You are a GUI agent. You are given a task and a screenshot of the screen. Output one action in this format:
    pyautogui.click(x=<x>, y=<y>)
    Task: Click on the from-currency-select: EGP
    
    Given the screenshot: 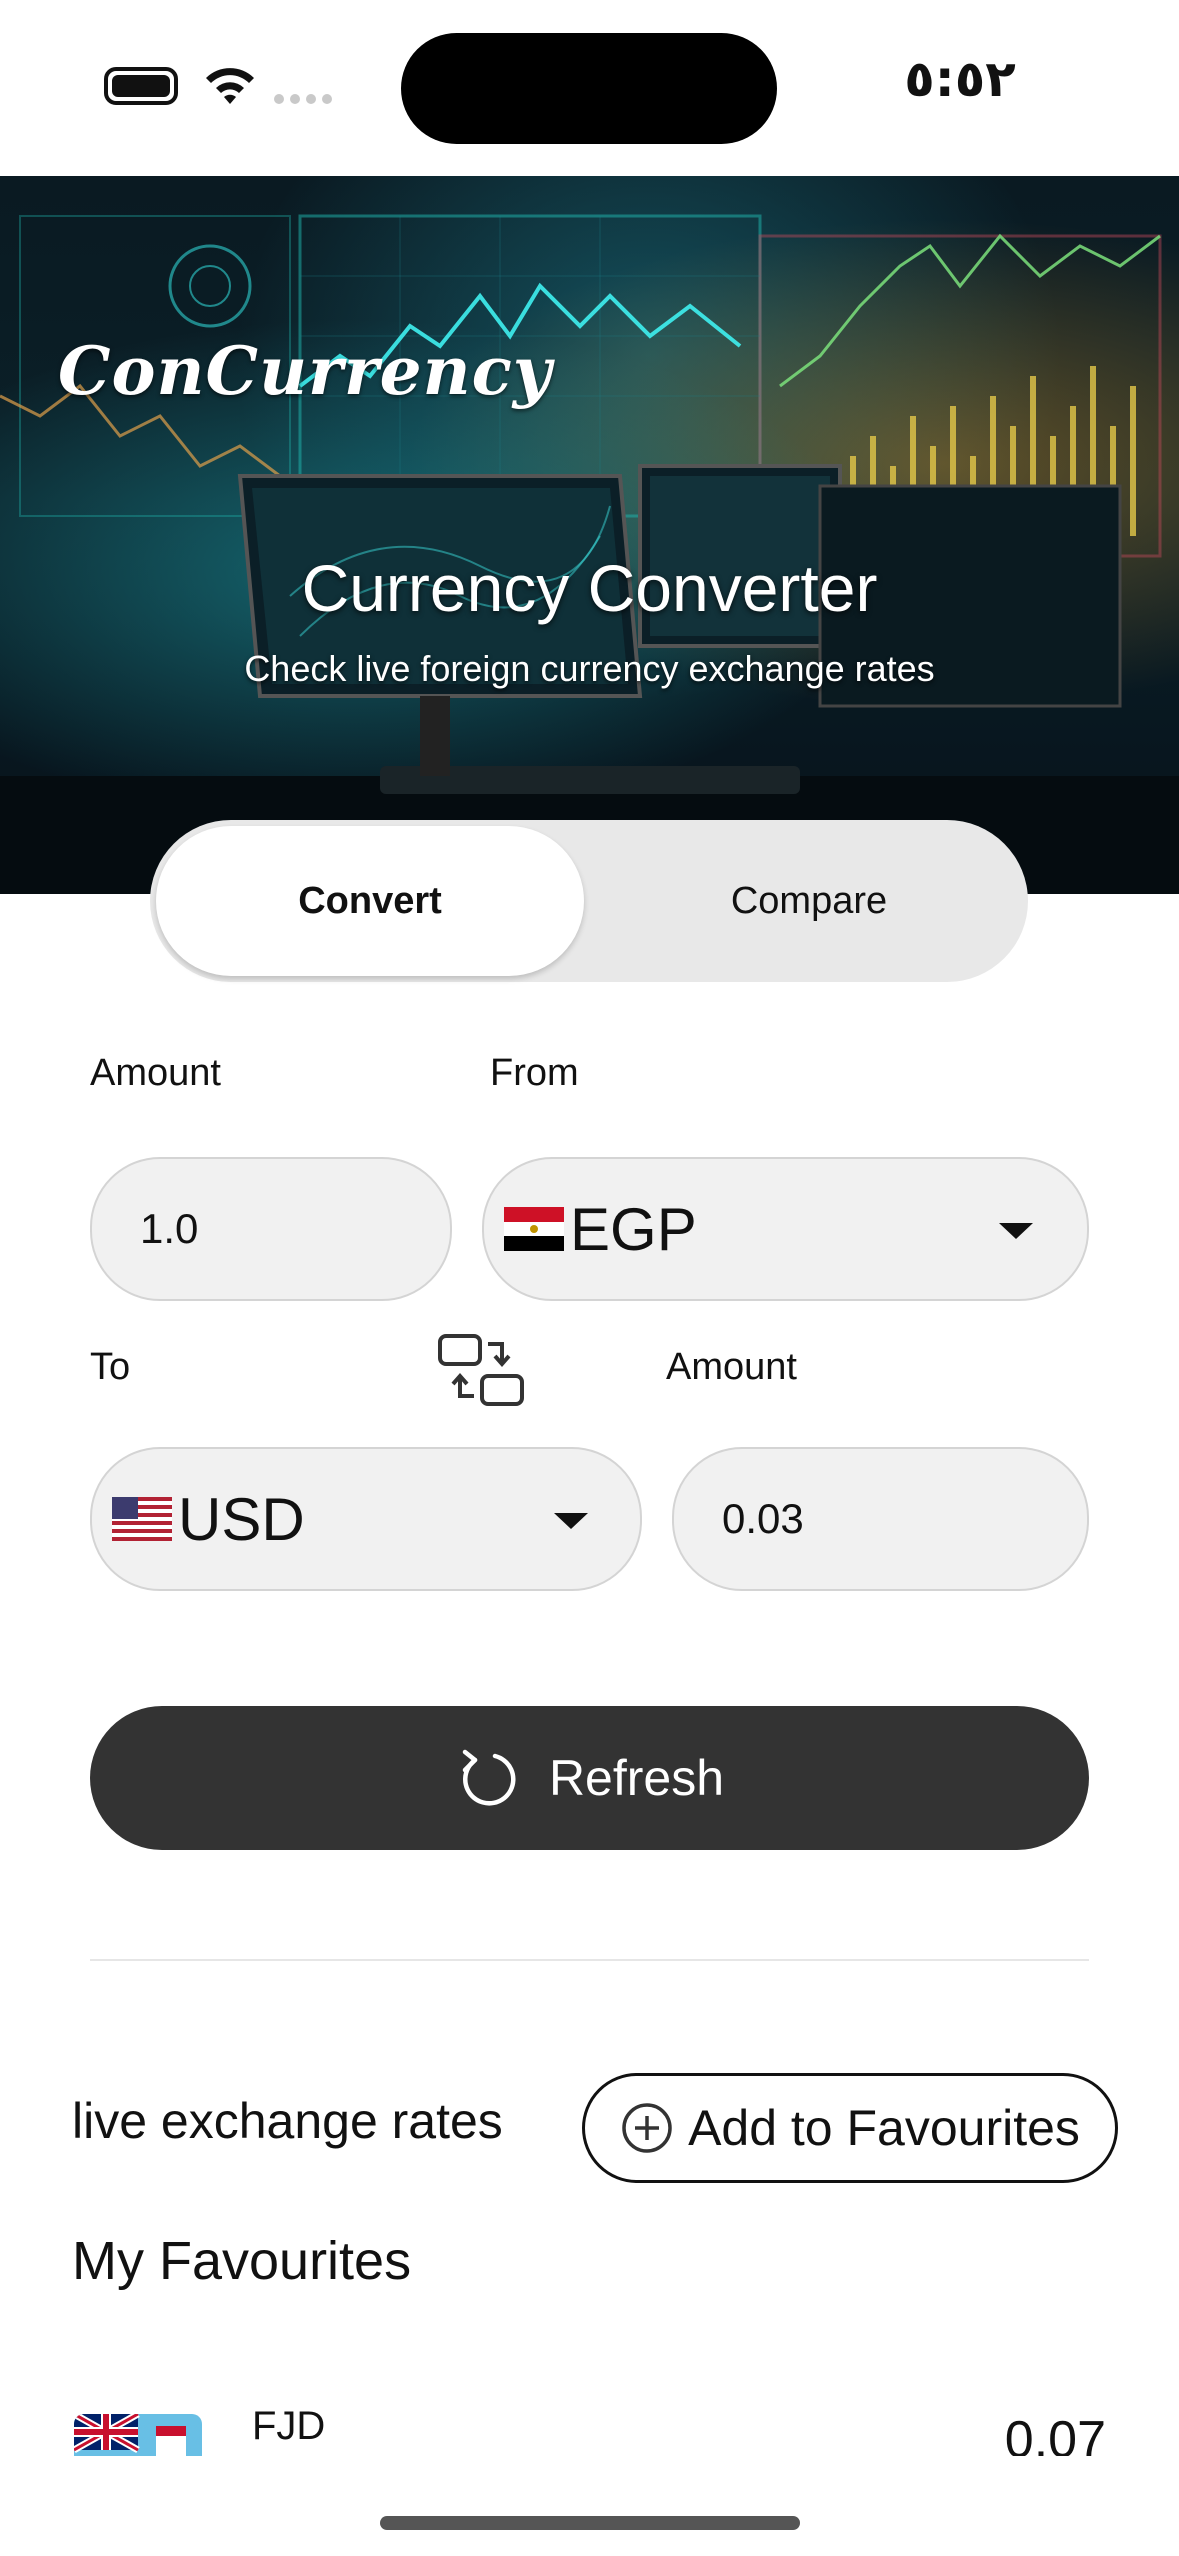 What is the action you would take?
    pyautogui.click(x=785, y=1229)
    